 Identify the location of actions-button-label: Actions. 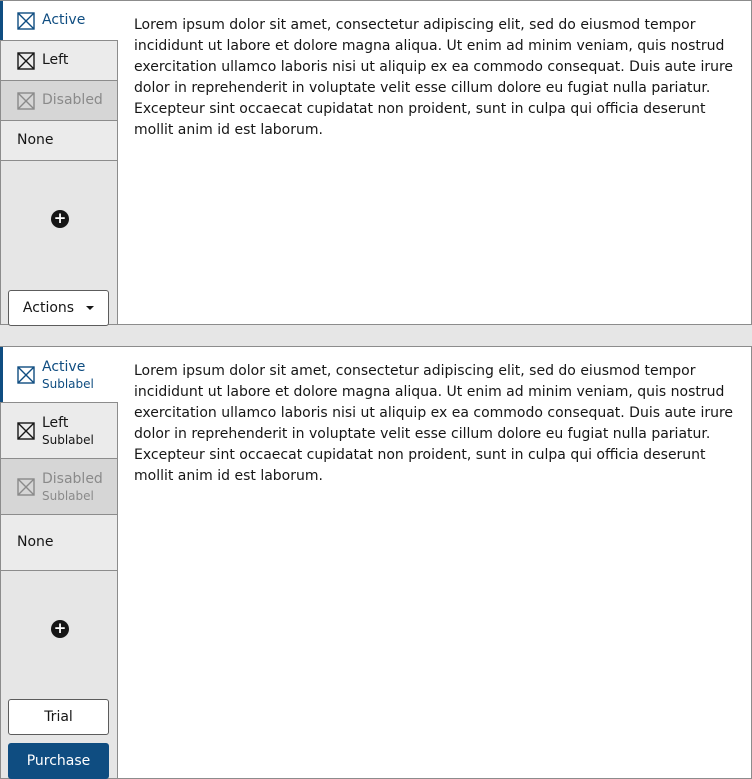
(48, 308).